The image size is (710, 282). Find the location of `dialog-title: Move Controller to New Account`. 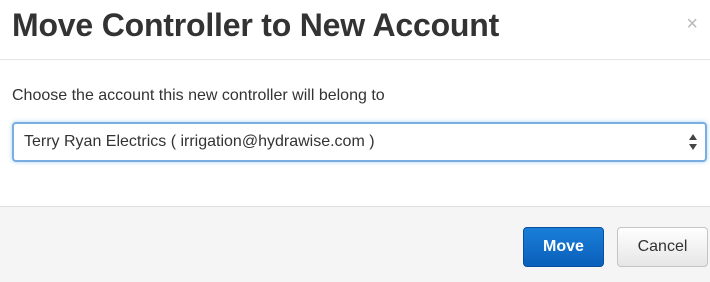

dialog-title: Move Controller to New Account is located at coordinates (256, 25).